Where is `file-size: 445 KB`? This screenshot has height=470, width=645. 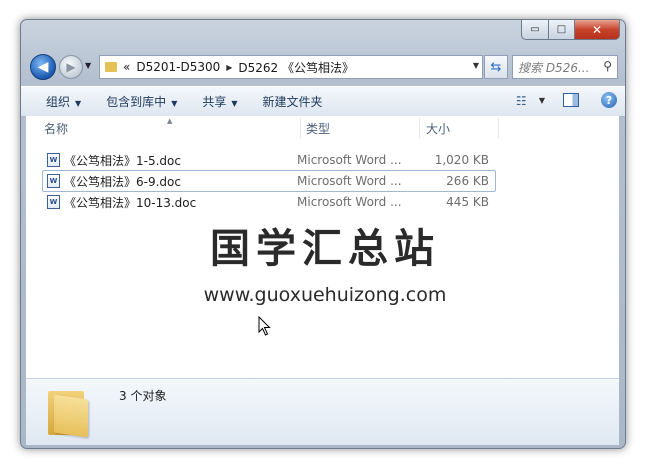
file-size: 445 KB is located at coordinates (467, 202).